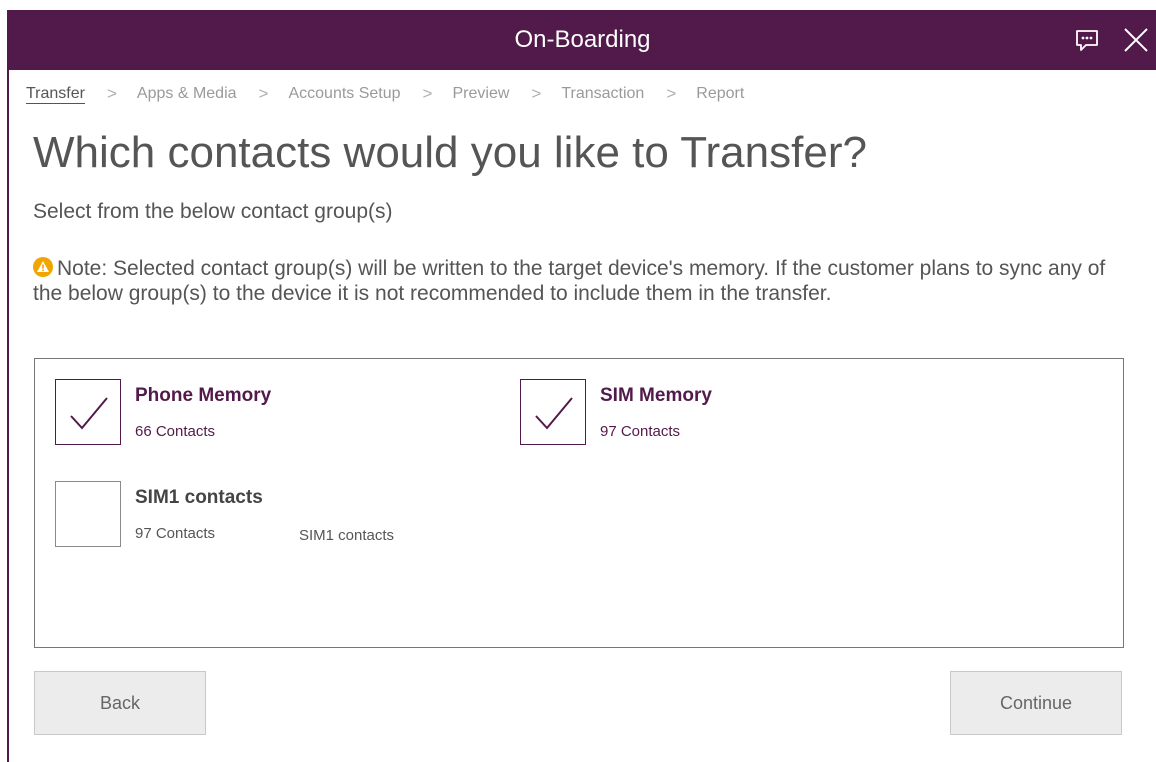 Image resolution: width=1156 pixels, height=762 pixels. Describe the element at coordinates (187, 94) in the screenshot. I see `breadcrumb-apps-media: Apps & Media` at that location.